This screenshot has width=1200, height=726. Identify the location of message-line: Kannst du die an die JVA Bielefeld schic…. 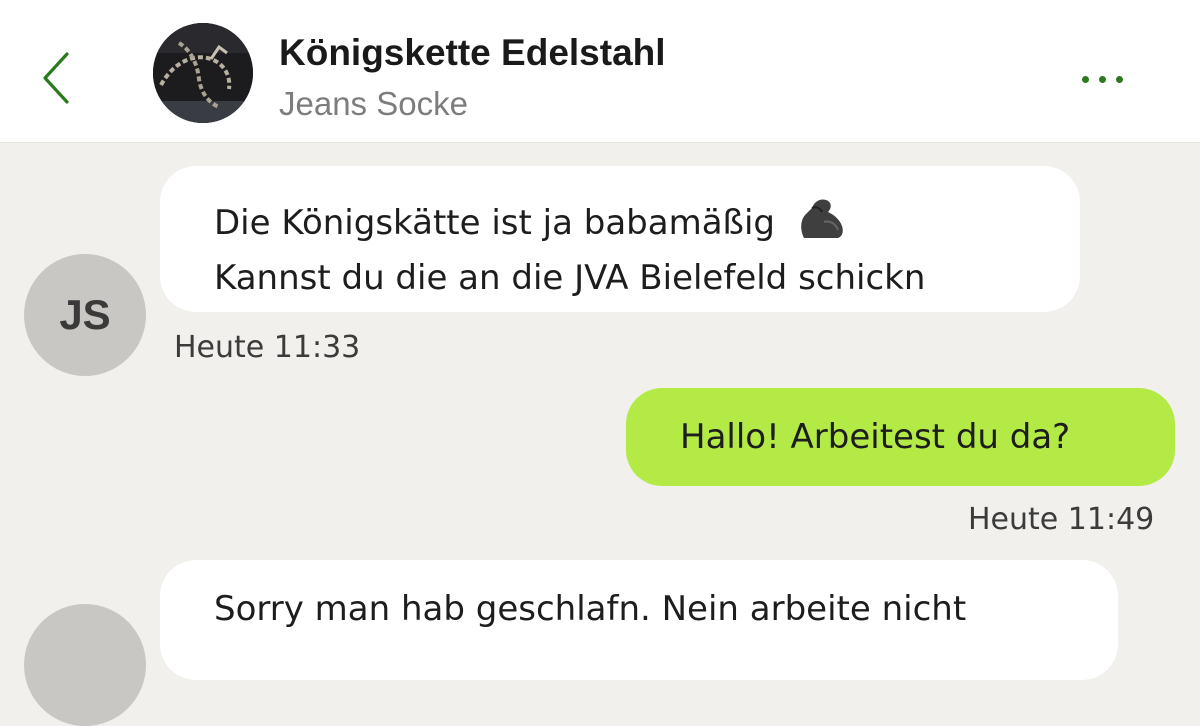
(570, 278).